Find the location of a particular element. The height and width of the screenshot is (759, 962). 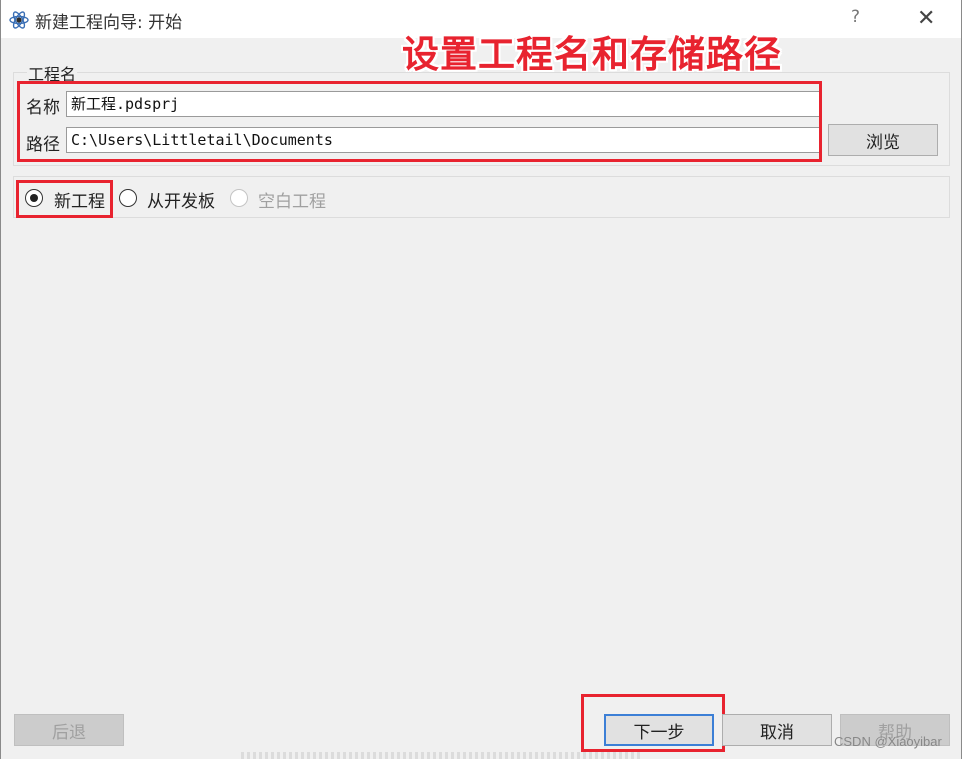

radio-from-board is located at coordinates (128, 198).